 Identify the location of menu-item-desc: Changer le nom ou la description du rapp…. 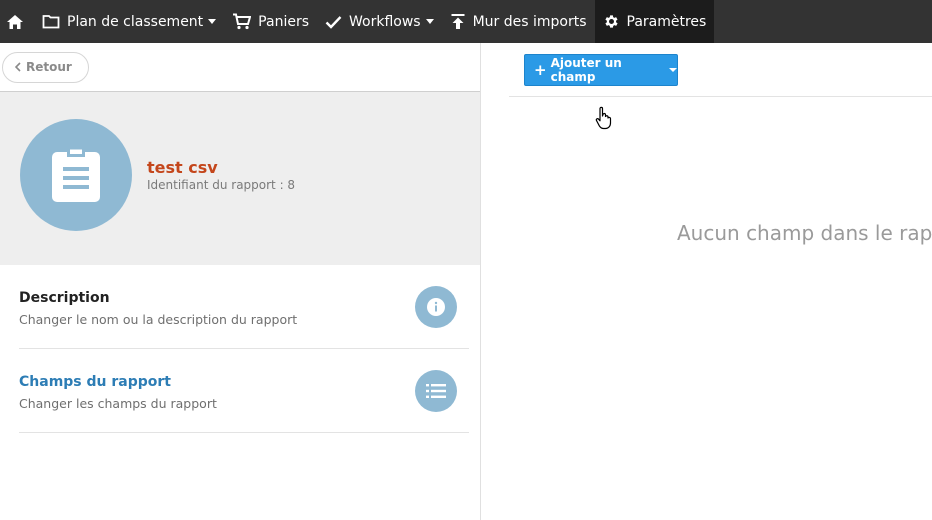
(158, 319).